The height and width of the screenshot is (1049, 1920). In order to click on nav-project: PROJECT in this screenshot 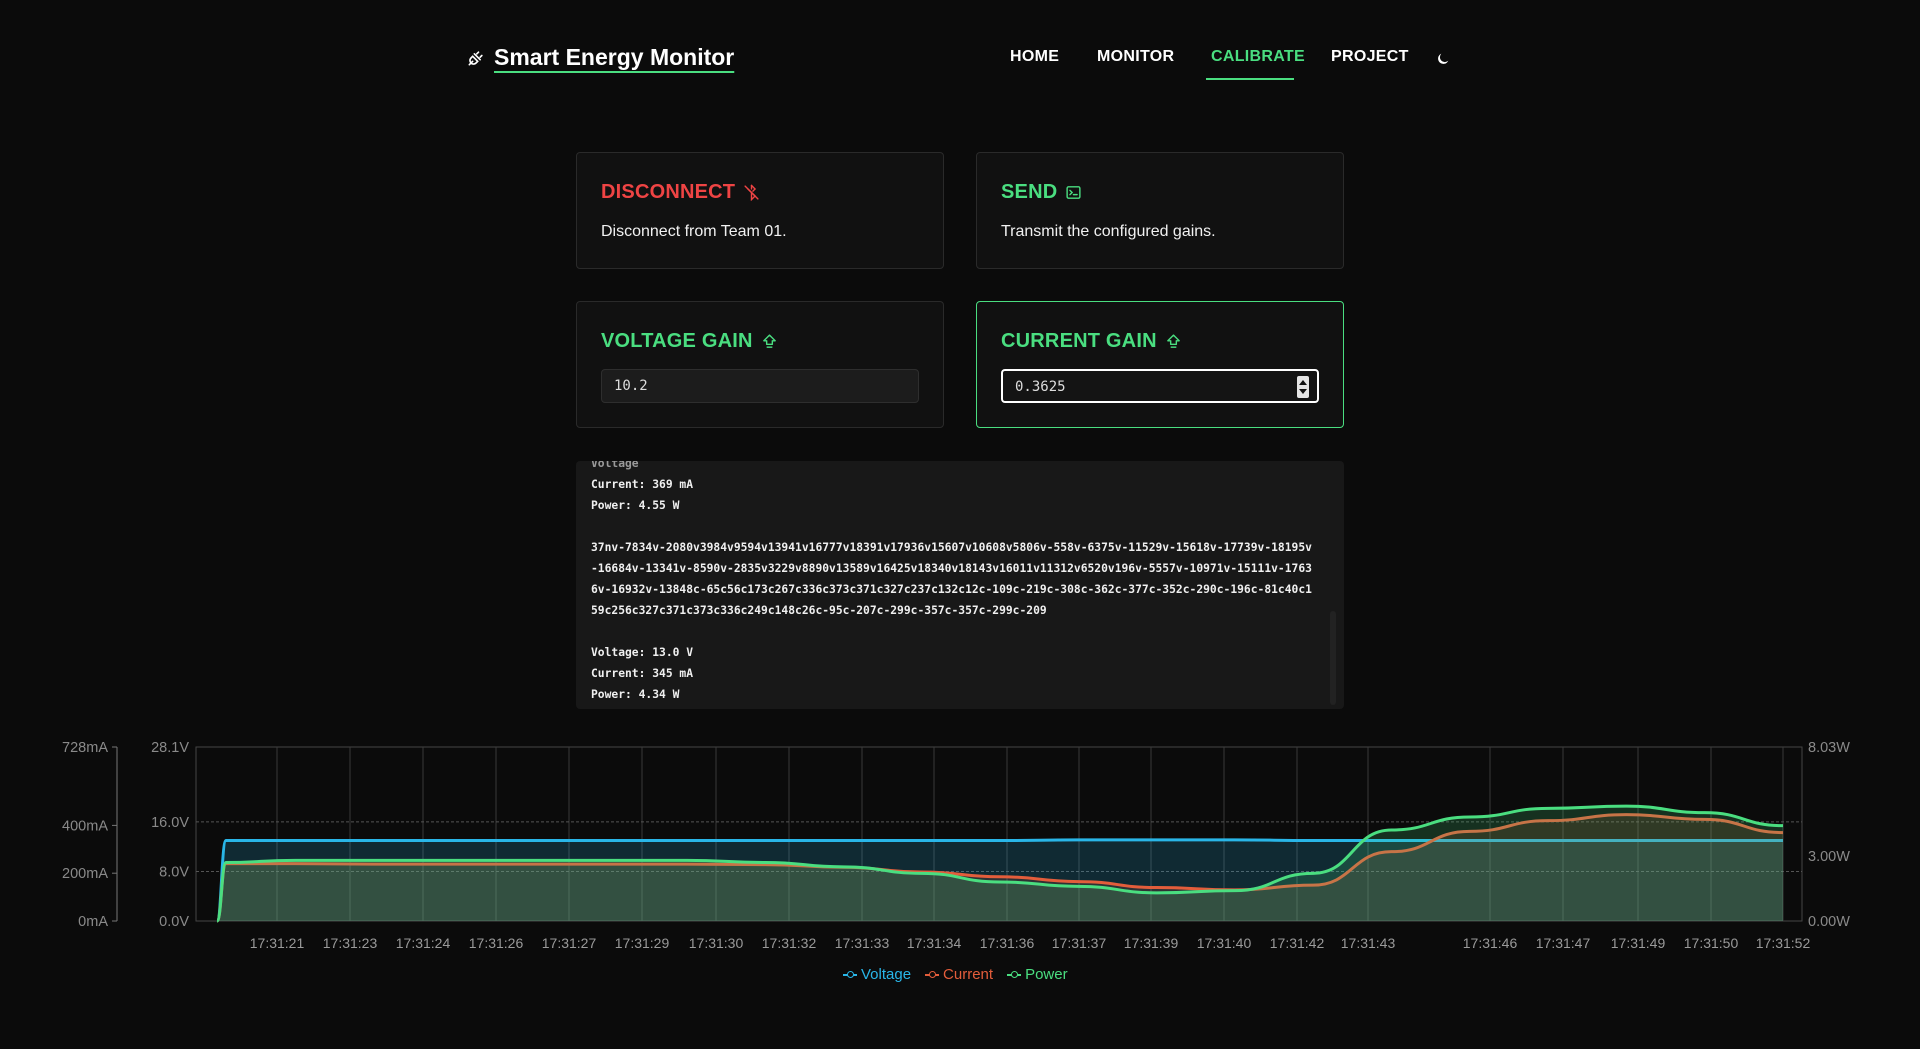, I will do `click(1370, 57)`.